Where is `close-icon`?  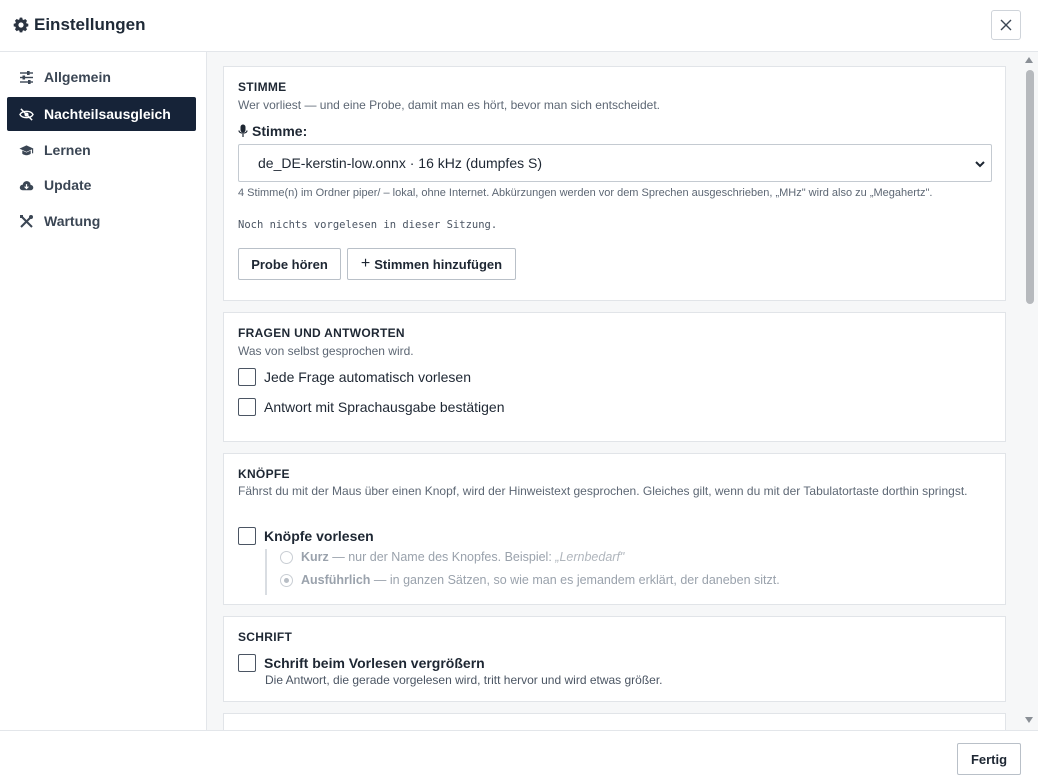 close-icon is located at coordinates (1006, 25).